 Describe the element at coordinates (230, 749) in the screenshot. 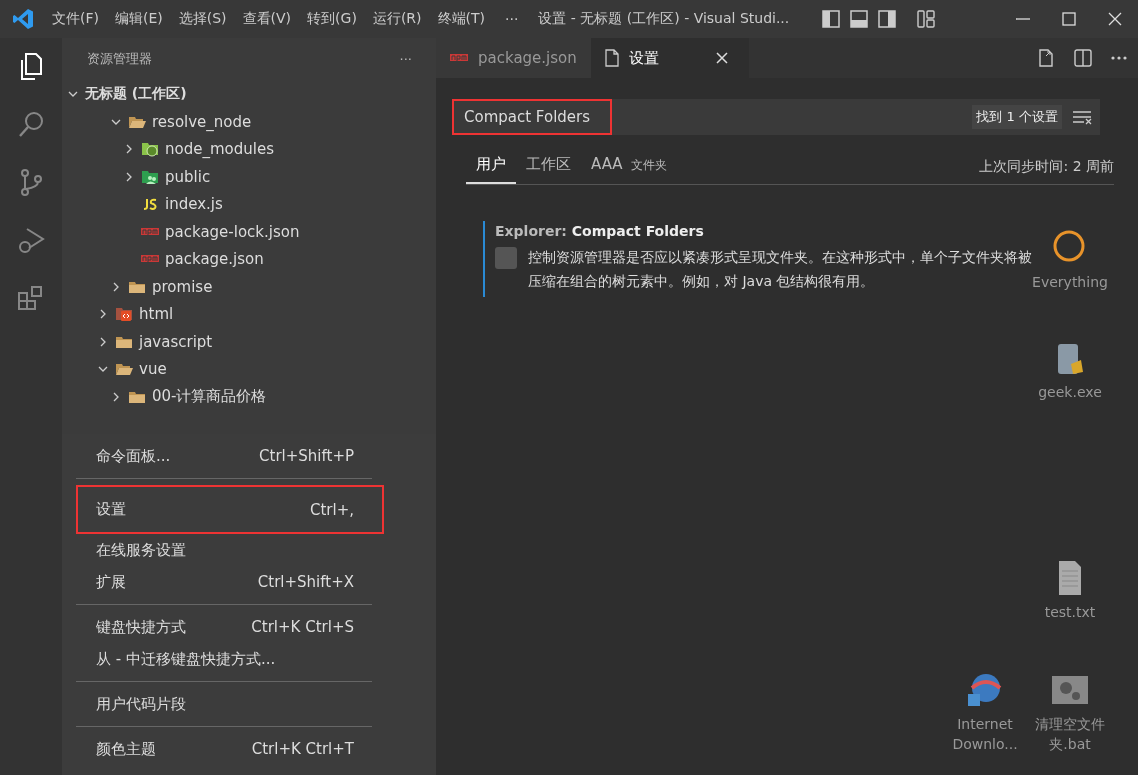

I see `menu-item: 颜色主题 Ctrl+K Ctrl+T` at that location.